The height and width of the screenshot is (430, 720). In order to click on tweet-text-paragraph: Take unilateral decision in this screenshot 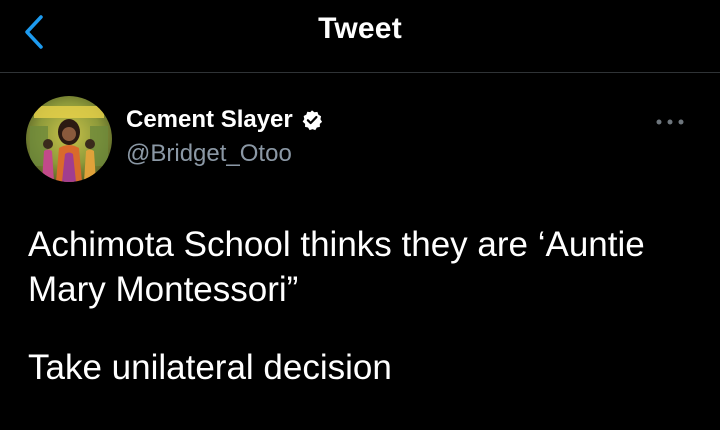, I will do `click(210, 367)`.